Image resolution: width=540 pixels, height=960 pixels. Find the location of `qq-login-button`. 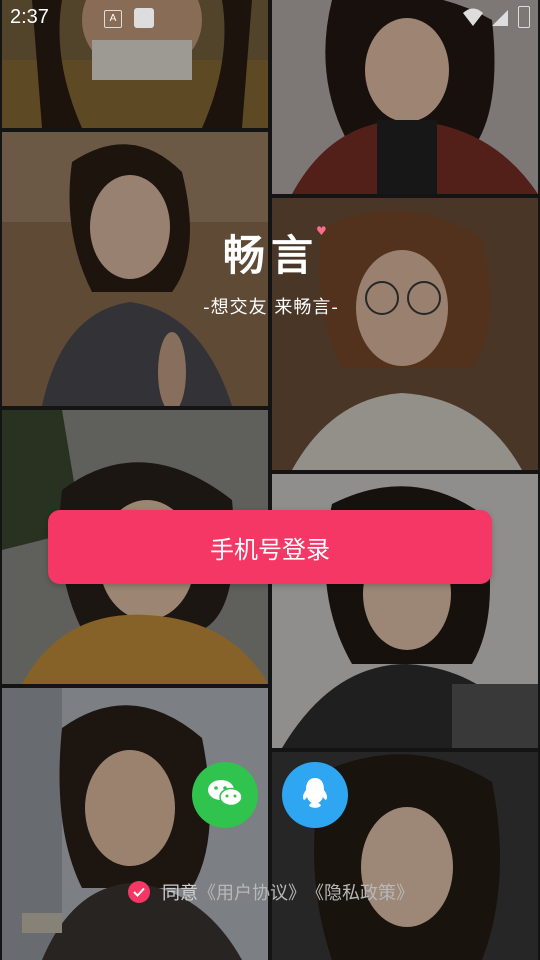

qq-login-button is located at coordinates (315, 795).